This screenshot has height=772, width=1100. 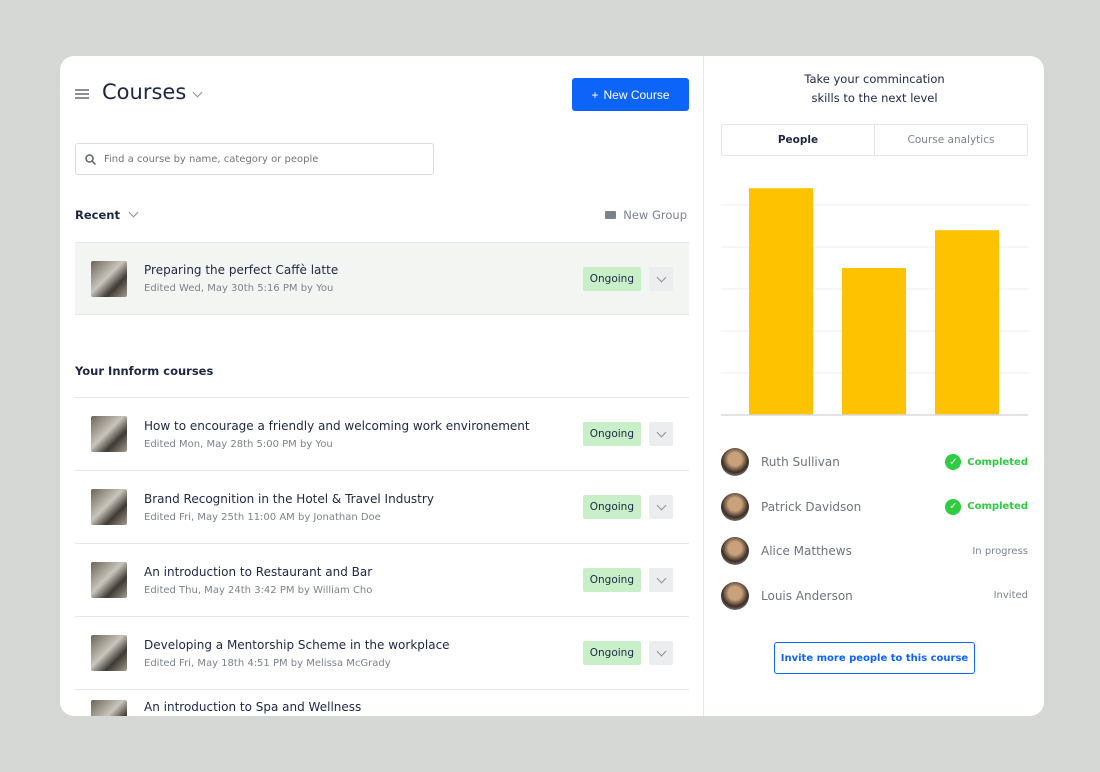 What do you see at coordinates (1010, 595) in the screenshot?
I see `person-status: Invited` at bounding box center [1010, 595].